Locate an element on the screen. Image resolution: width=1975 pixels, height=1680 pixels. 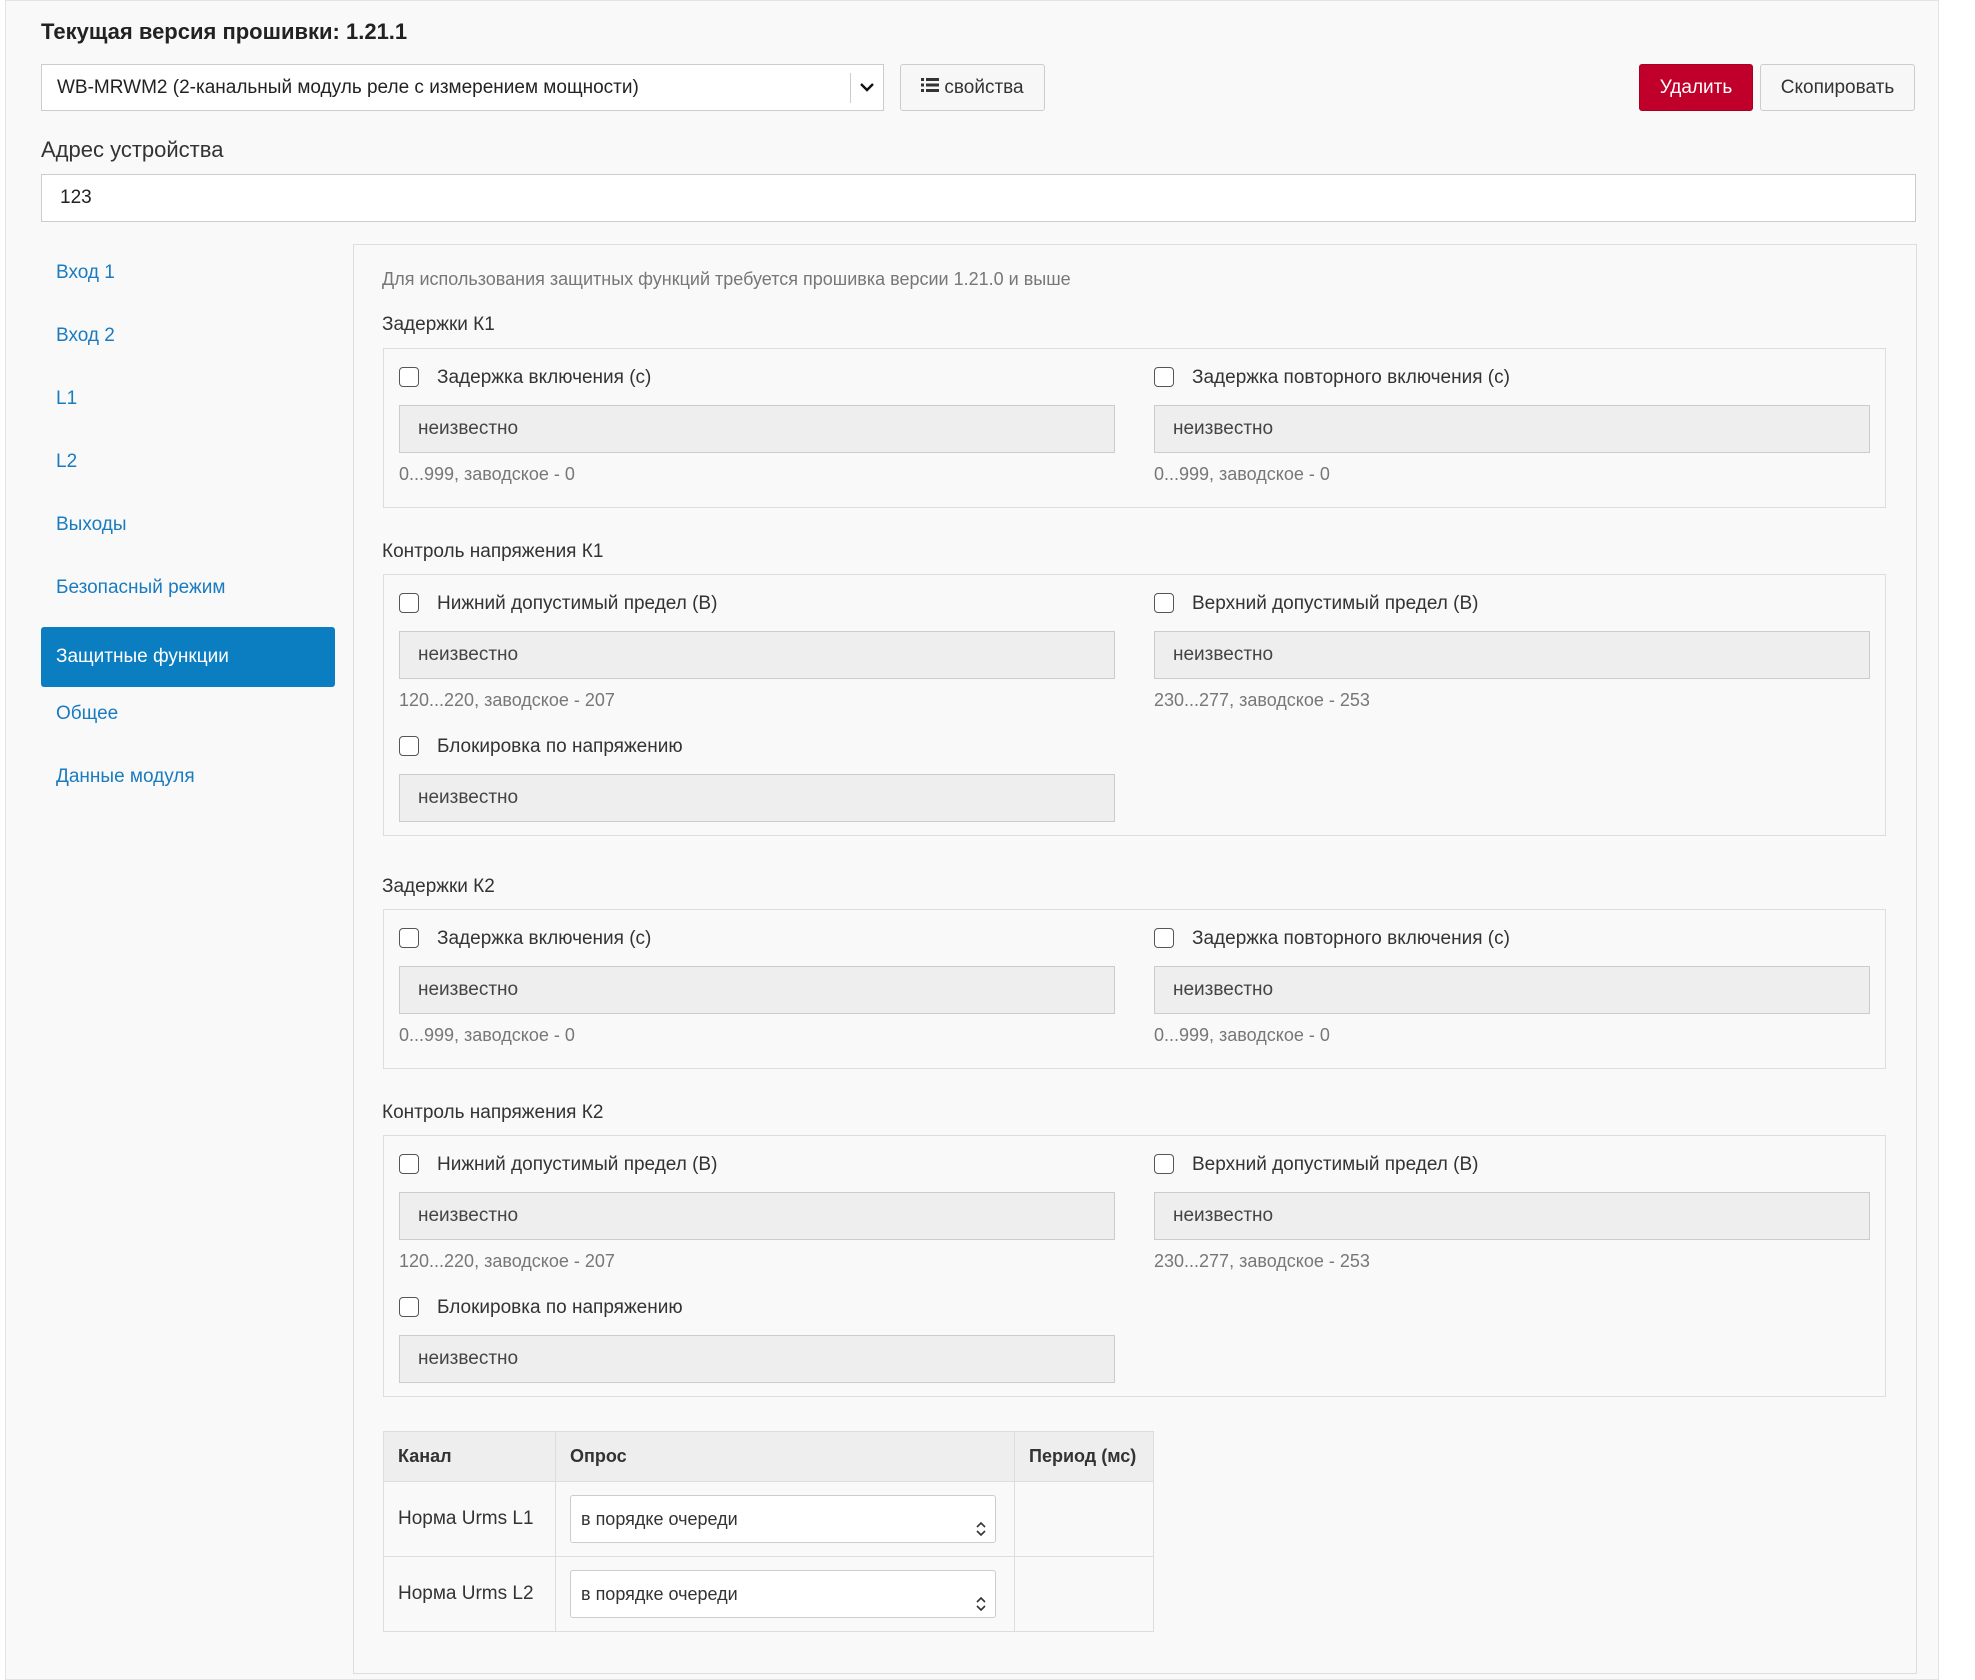
firmware-version-title: Текущая версия прошивки: 1.21.1 is located at coordinates (224, 31).